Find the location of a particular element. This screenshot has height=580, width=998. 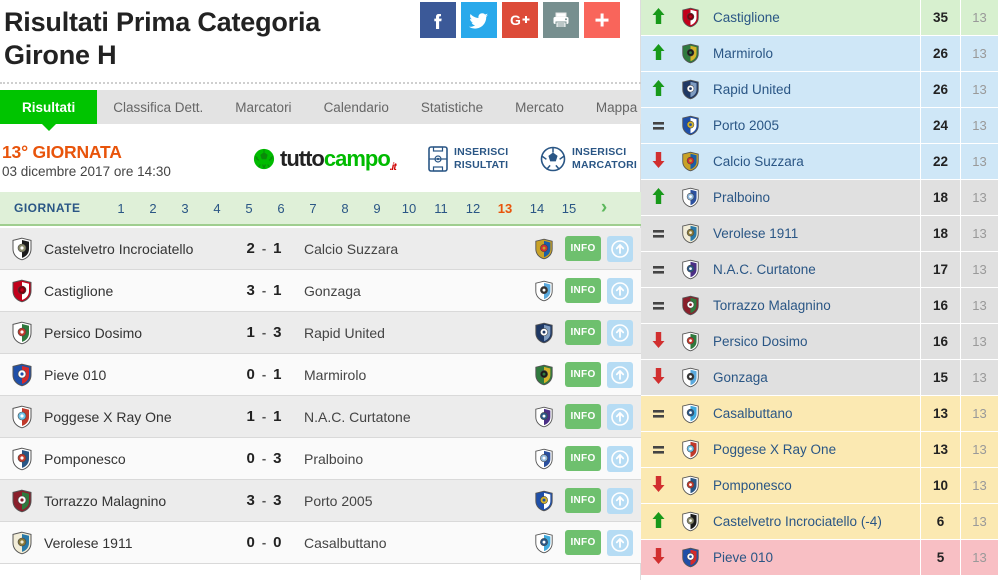

giornata-4: 4 is located at coordinates (217, 208).